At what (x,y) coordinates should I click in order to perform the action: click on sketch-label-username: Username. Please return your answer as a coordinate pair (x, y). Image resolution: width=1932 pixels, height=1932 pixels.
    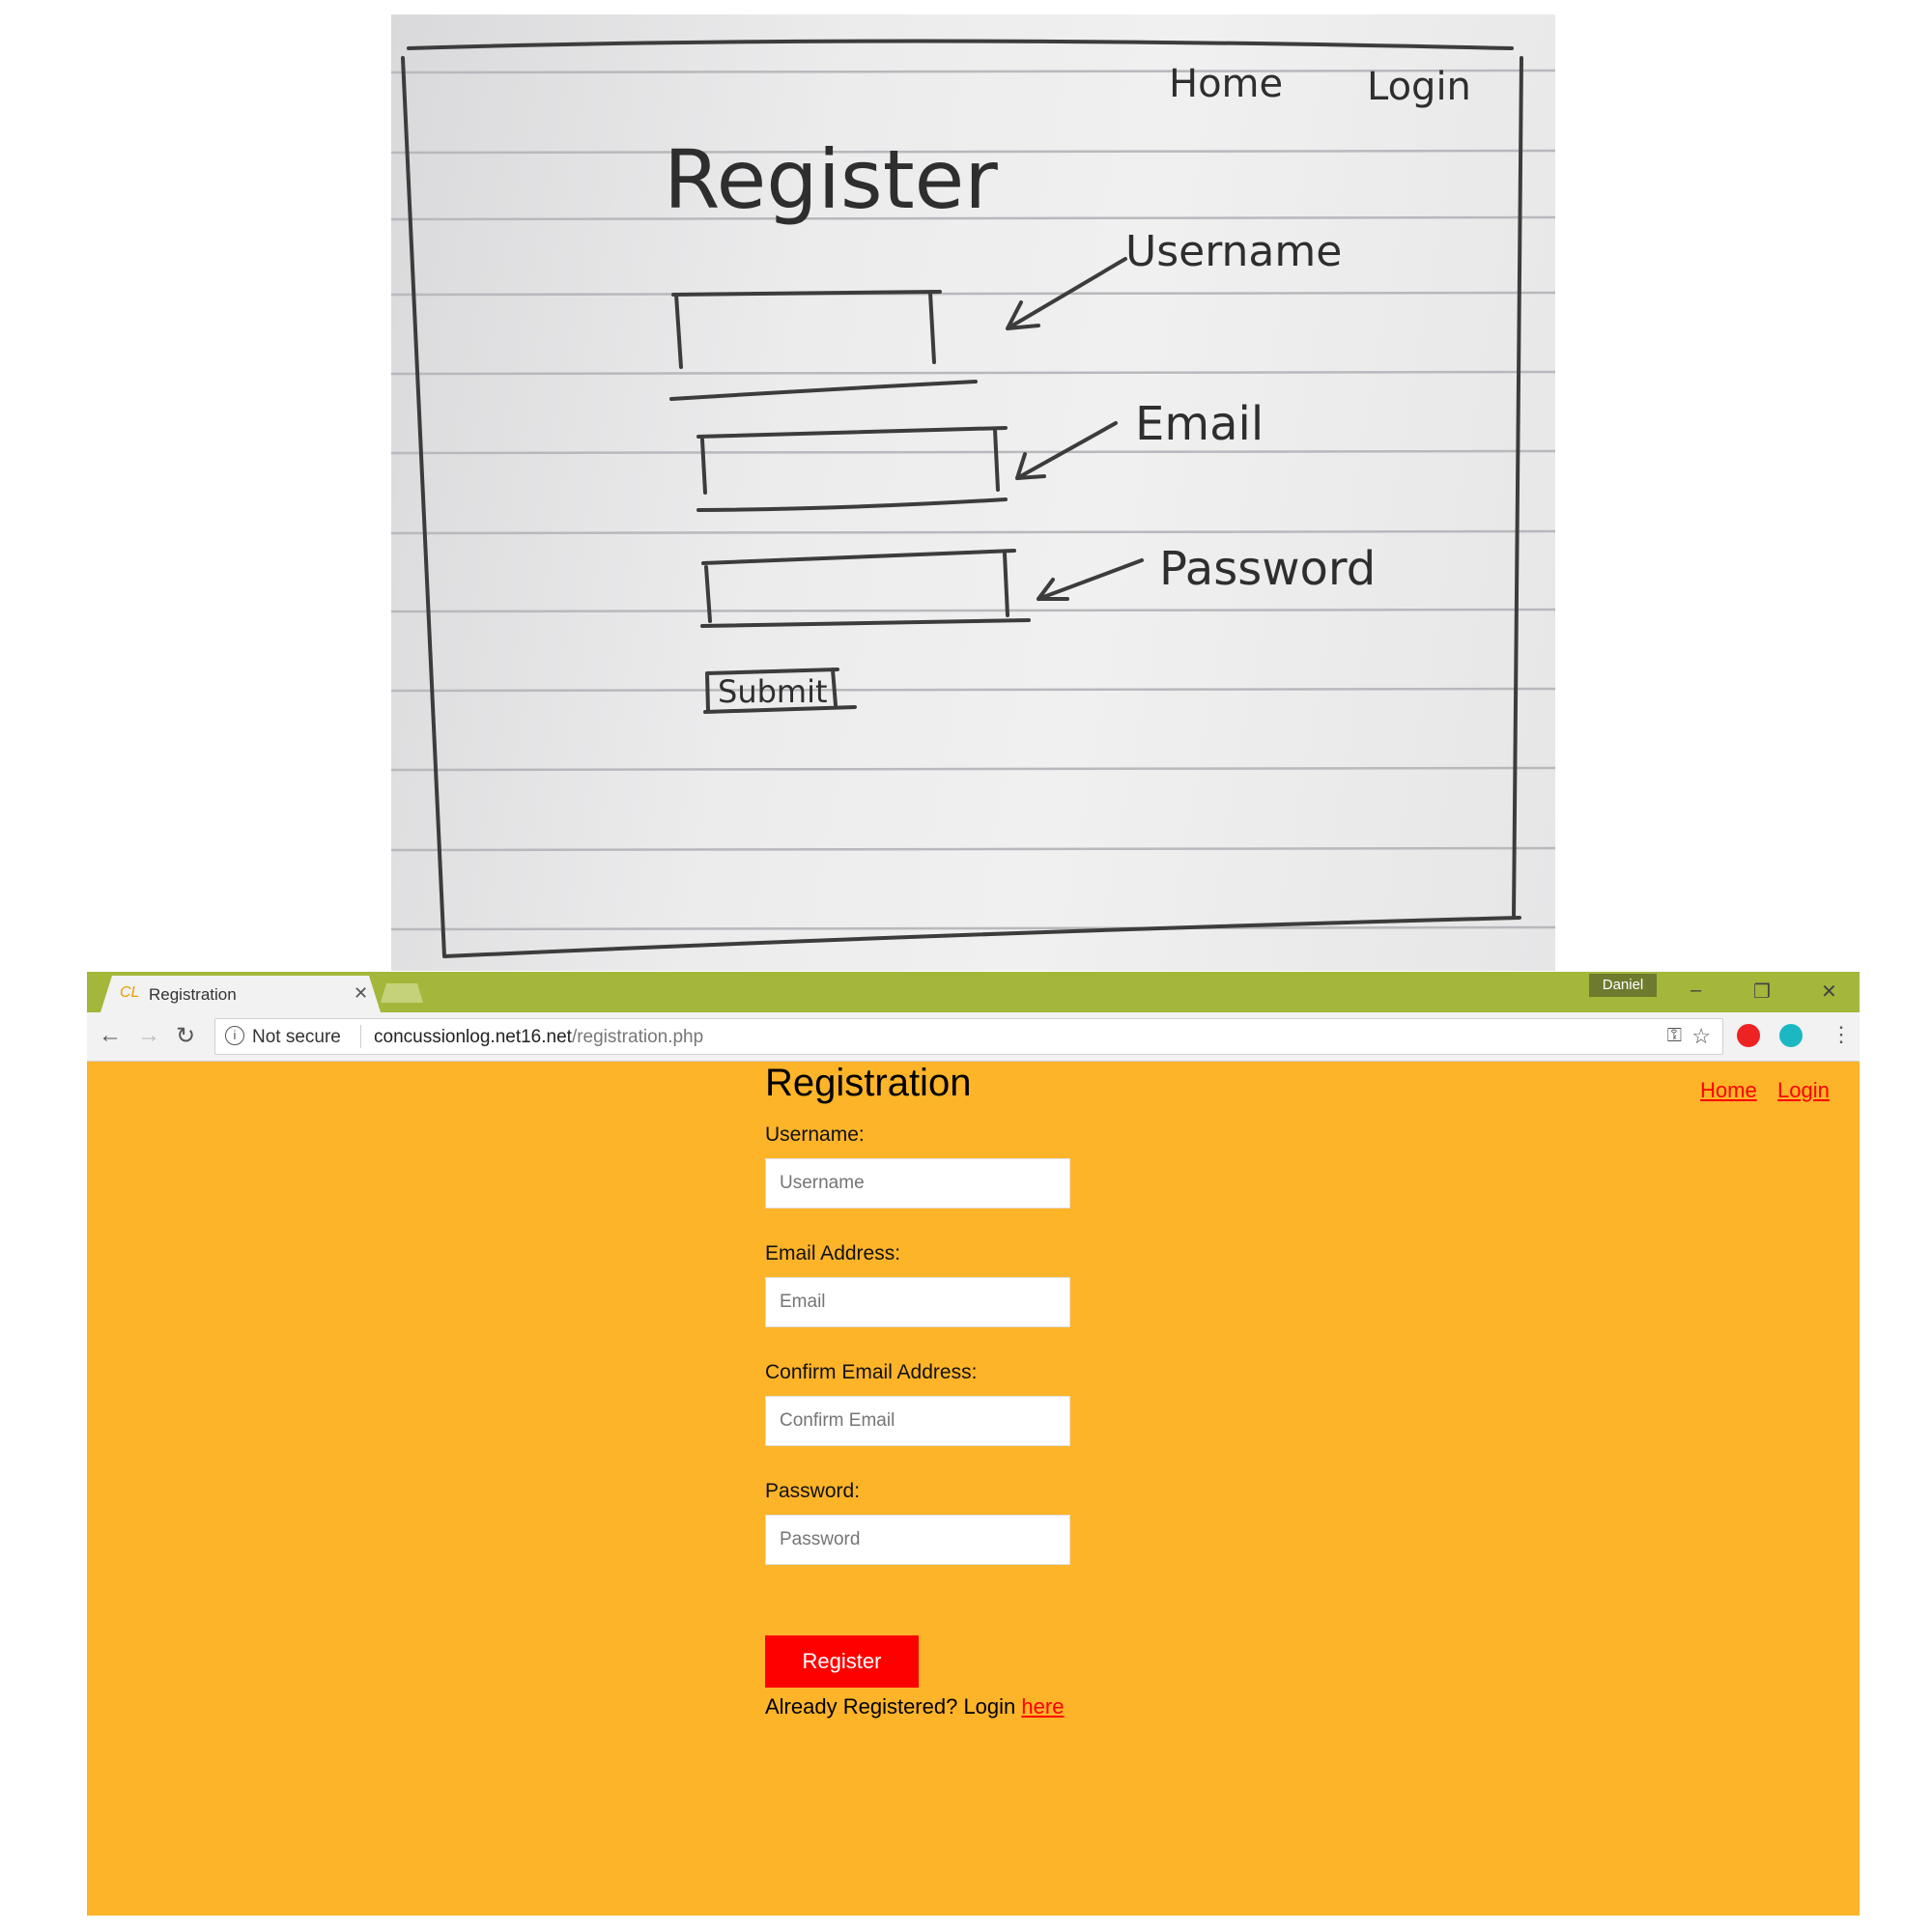
    Looking at the image, I should click on (1233, 252).